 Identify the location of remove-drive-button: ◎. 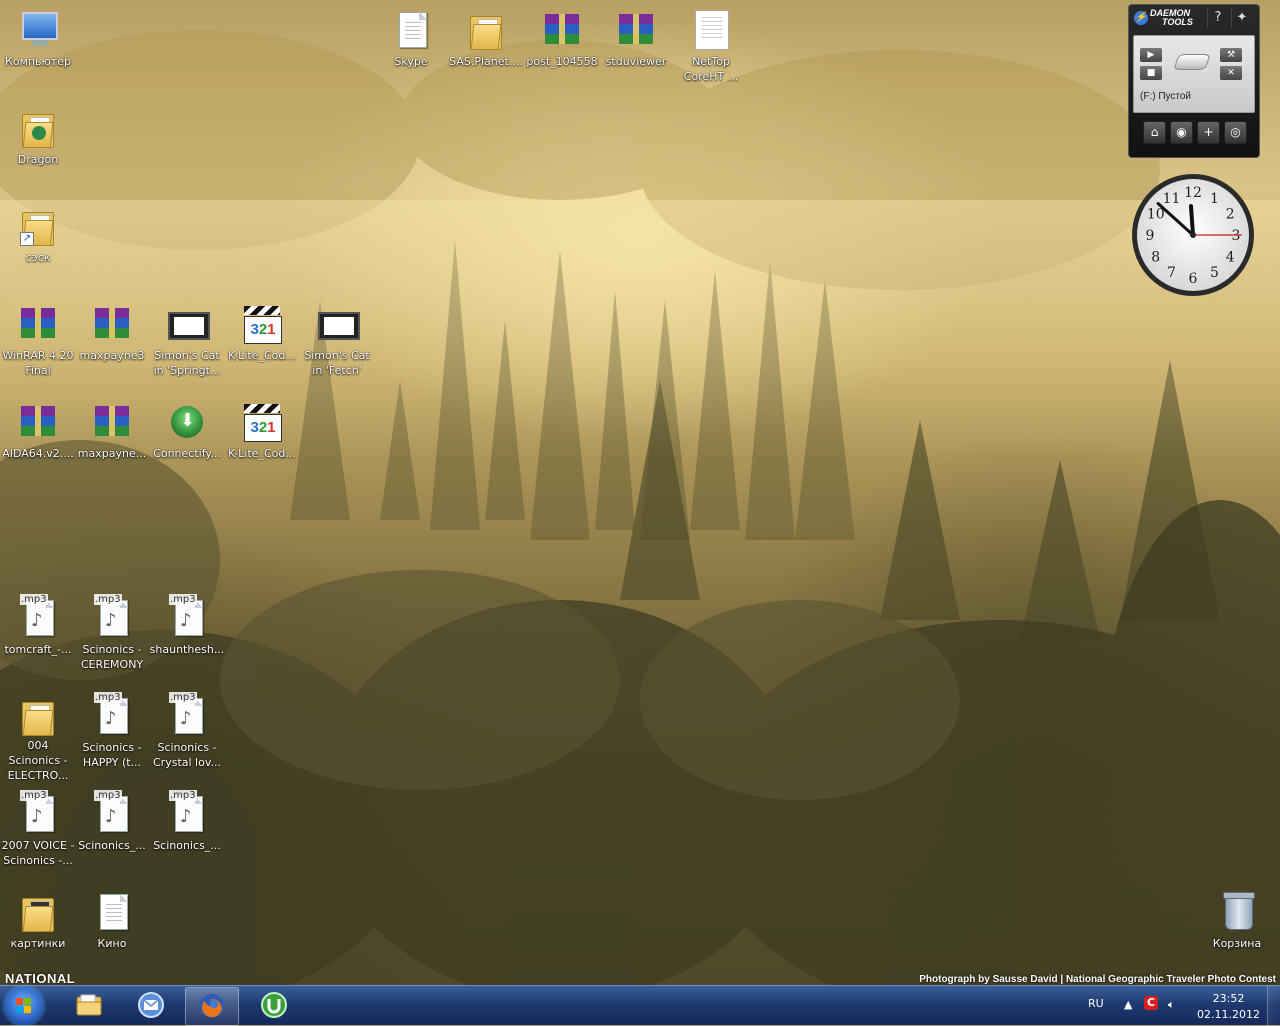
(1235, 132).